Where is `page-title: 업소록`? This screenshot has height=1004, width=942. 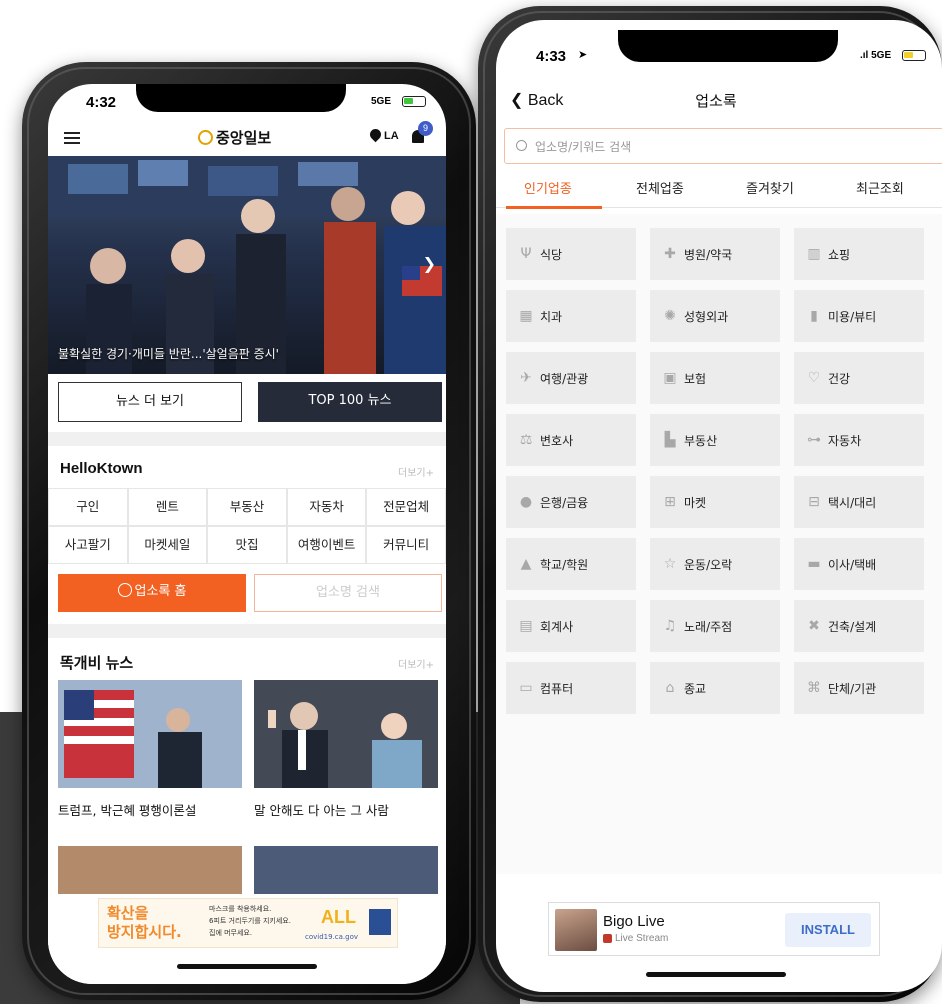 page-title: 업소록 is located at coordinates (716, 101).